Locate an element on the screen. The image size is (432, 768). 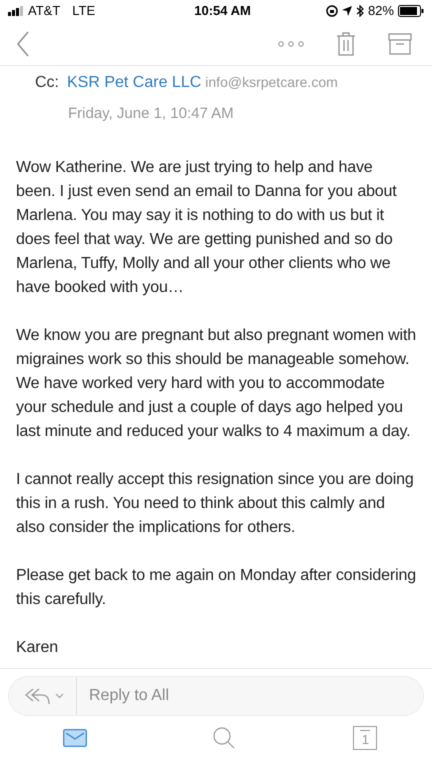
battery-percent: 82% is located at coordinates (381, 11).